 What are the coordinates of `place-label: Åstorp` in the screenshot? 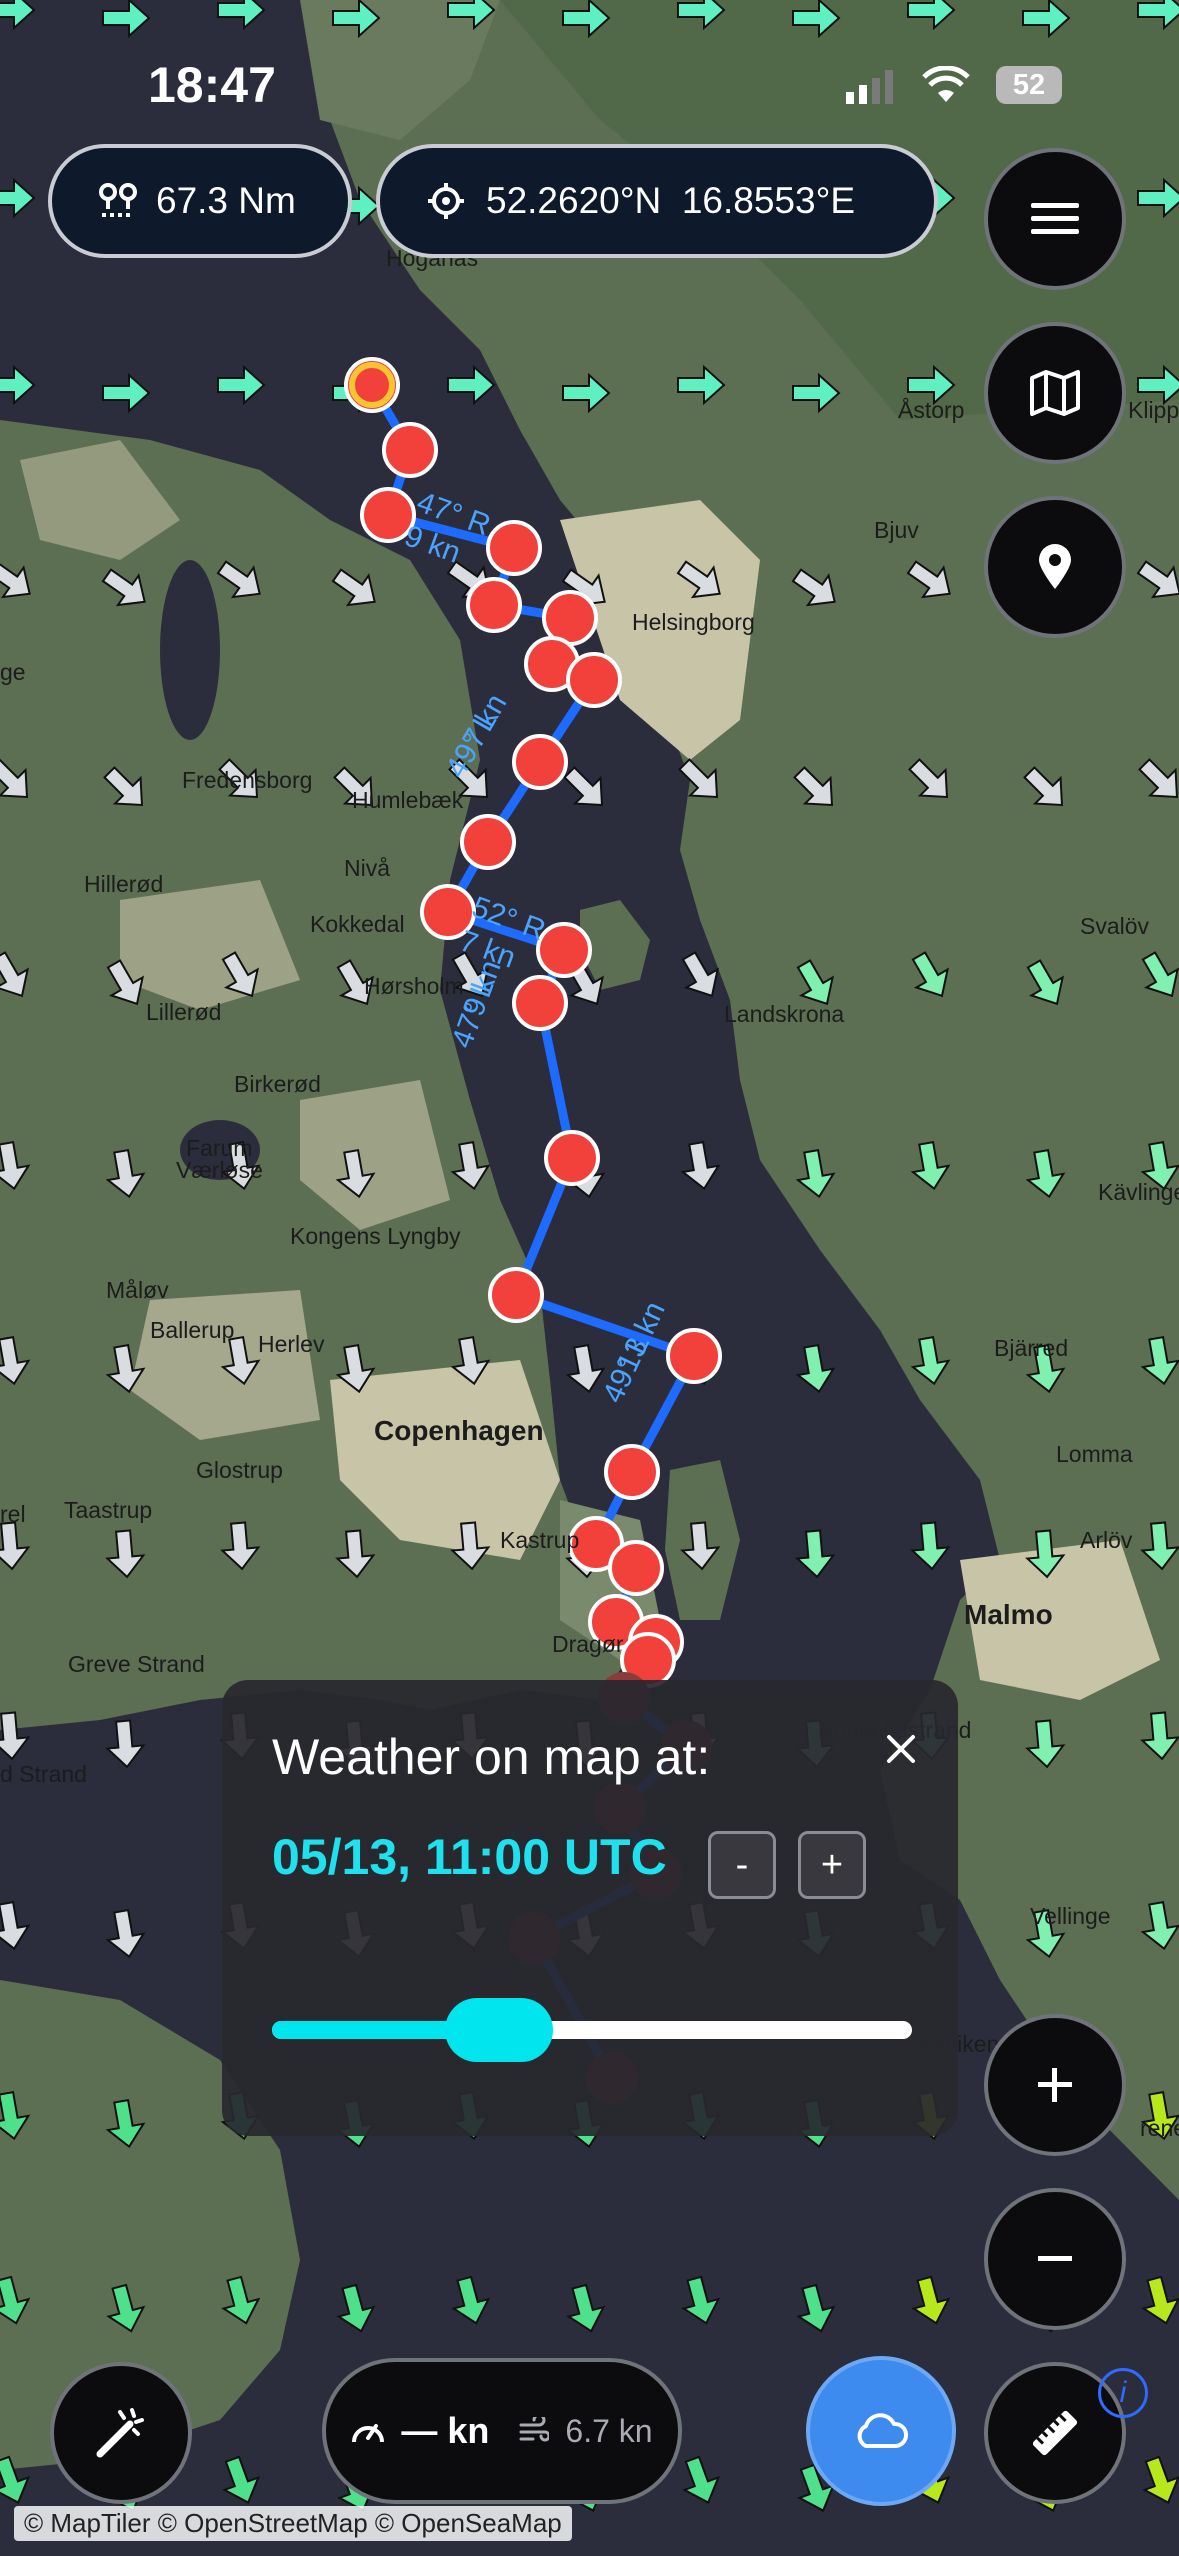 It's located at (931, 409).